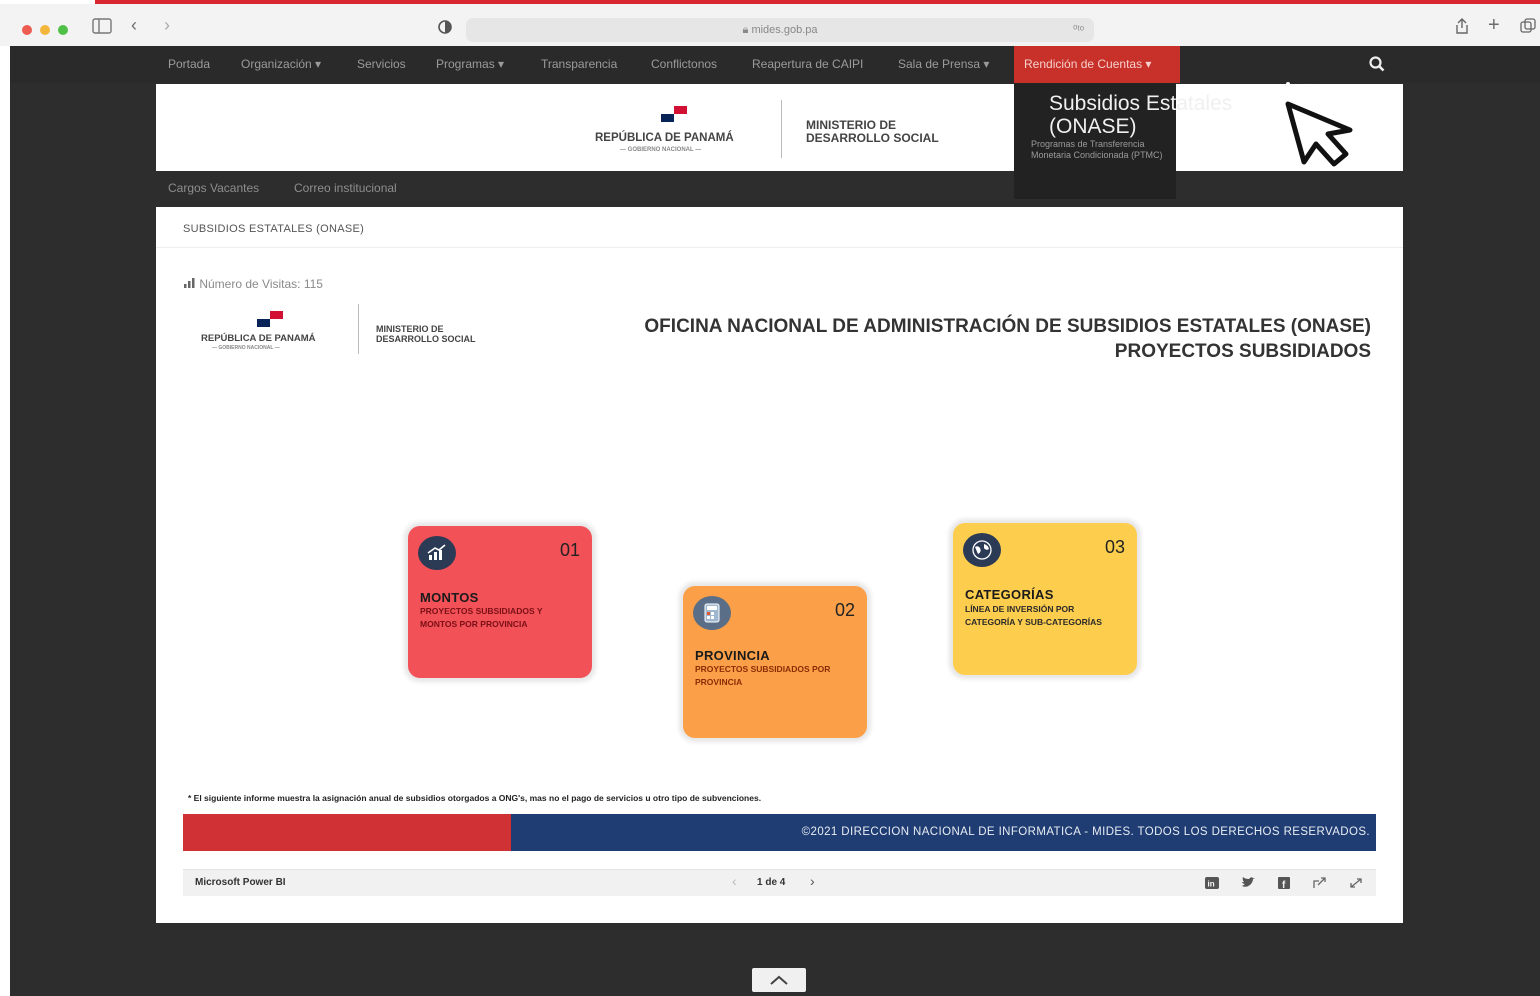  What do you see at coordinates (246, 348) in the screenshot?
I see `report-gobierno-text: — GOBIERNO NACIONAL —` at bounding box center [246, 348].